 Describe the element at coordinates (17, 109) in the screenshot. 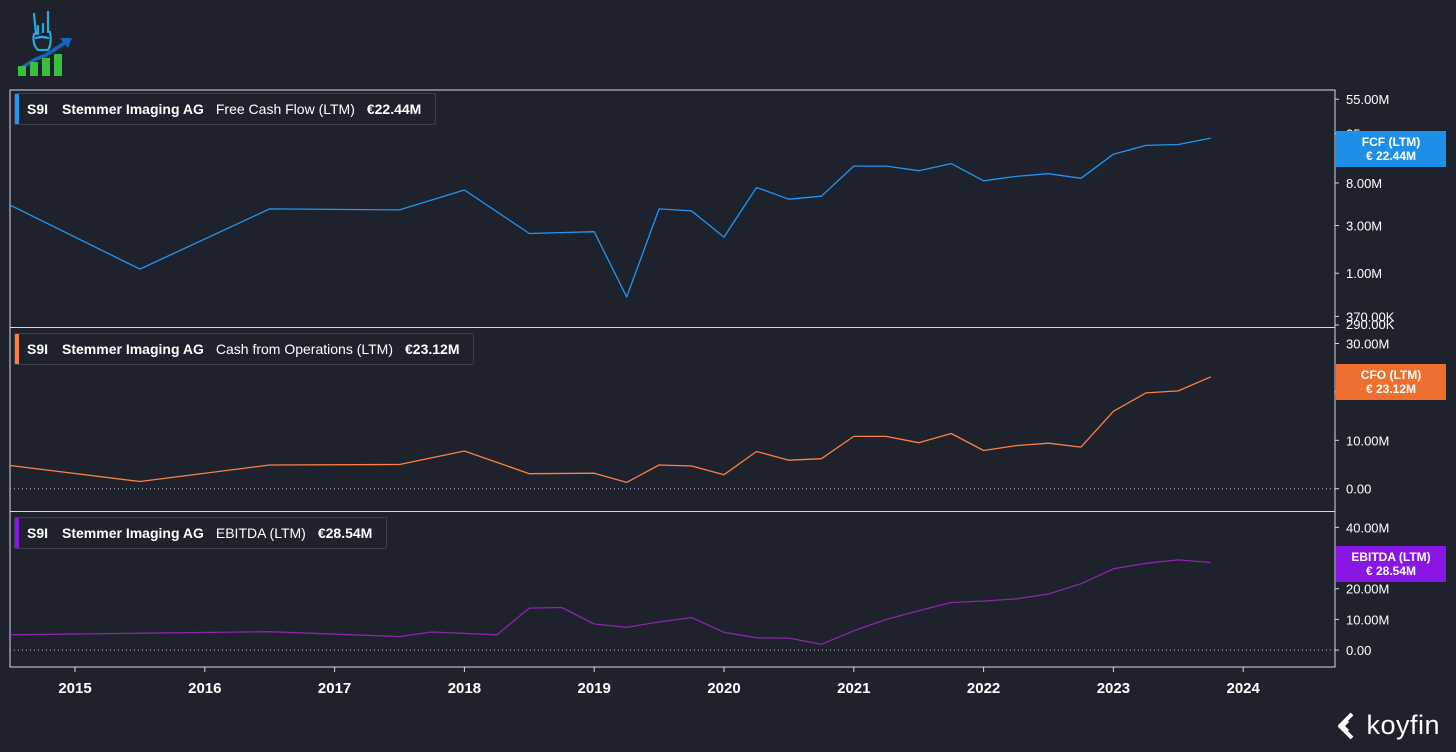

I see `fcf-color-bar` at that location.